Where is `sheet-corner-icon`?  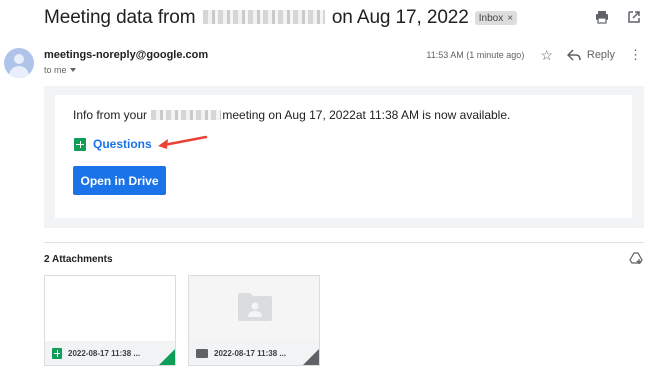 sheet-corner-icon is located at coordinates (167, 357).